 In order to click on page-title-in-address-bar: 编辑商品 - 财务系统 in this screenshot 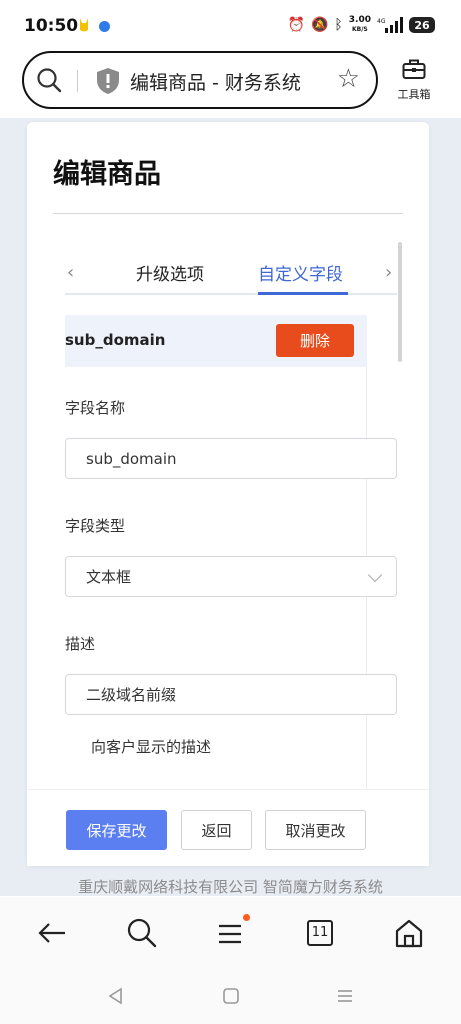, I will do `click(215, 81)`.